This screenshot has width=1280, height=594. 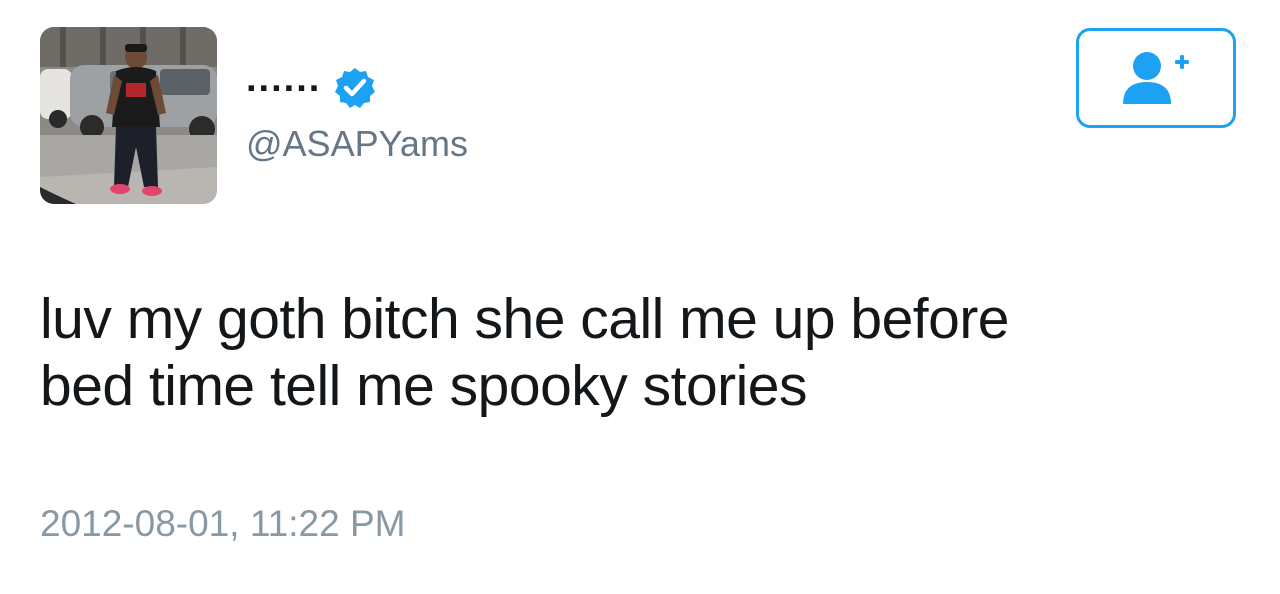 I want to click on avatar, so click(x=128, y=115).